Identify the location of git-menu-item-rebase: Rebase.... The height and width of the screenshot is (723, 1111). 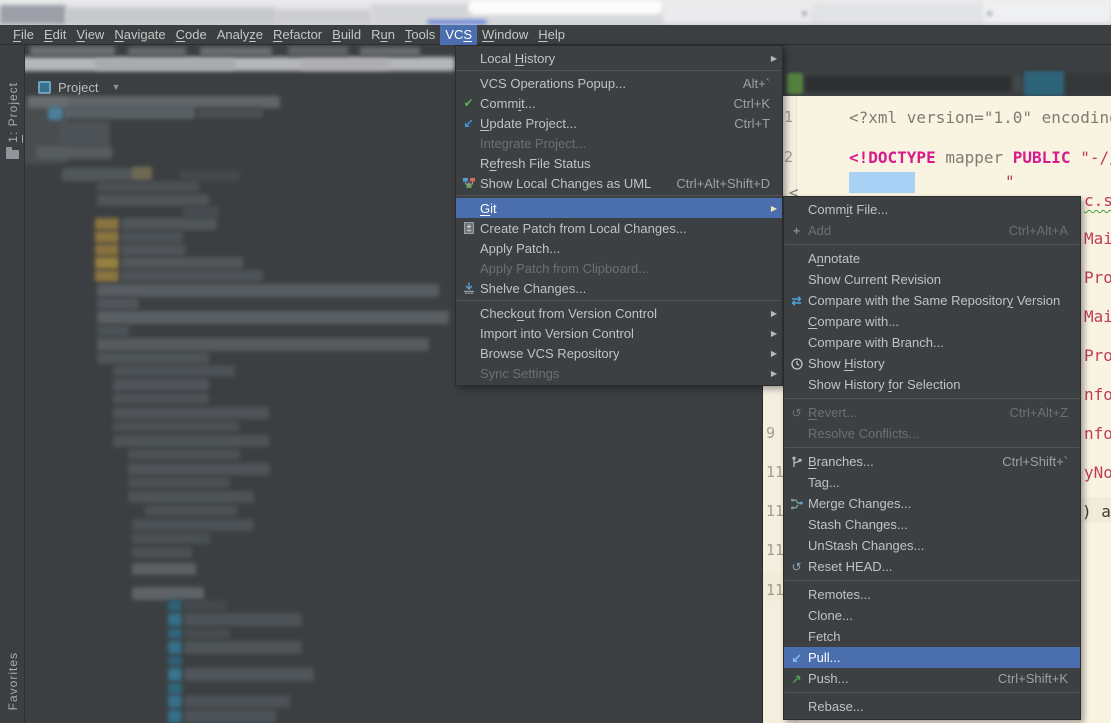
(932, 706).